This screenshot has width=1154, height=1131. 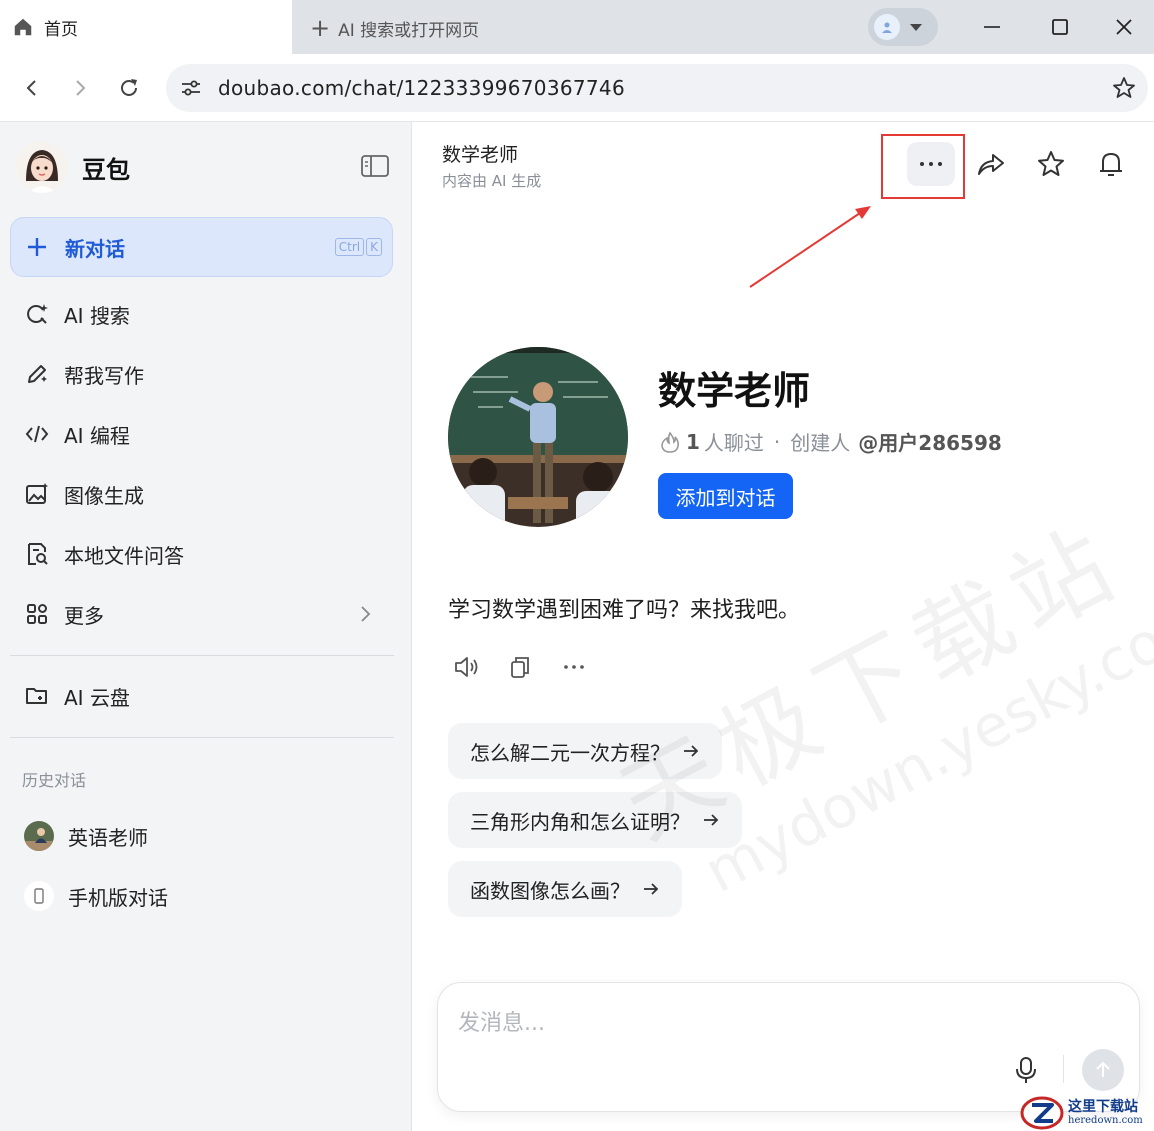 What do you see at coordinates (492, 181) in the screenshot?
I see `chat-header-subtitle: 内容由 AI 生成` at bounding box center [492, 181].